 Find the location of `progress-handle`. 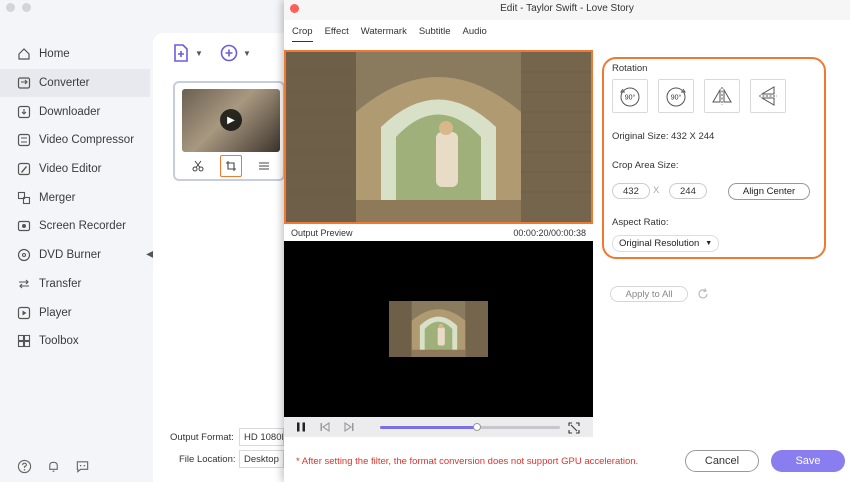

progress-handle is located at coordinates (477, 426).